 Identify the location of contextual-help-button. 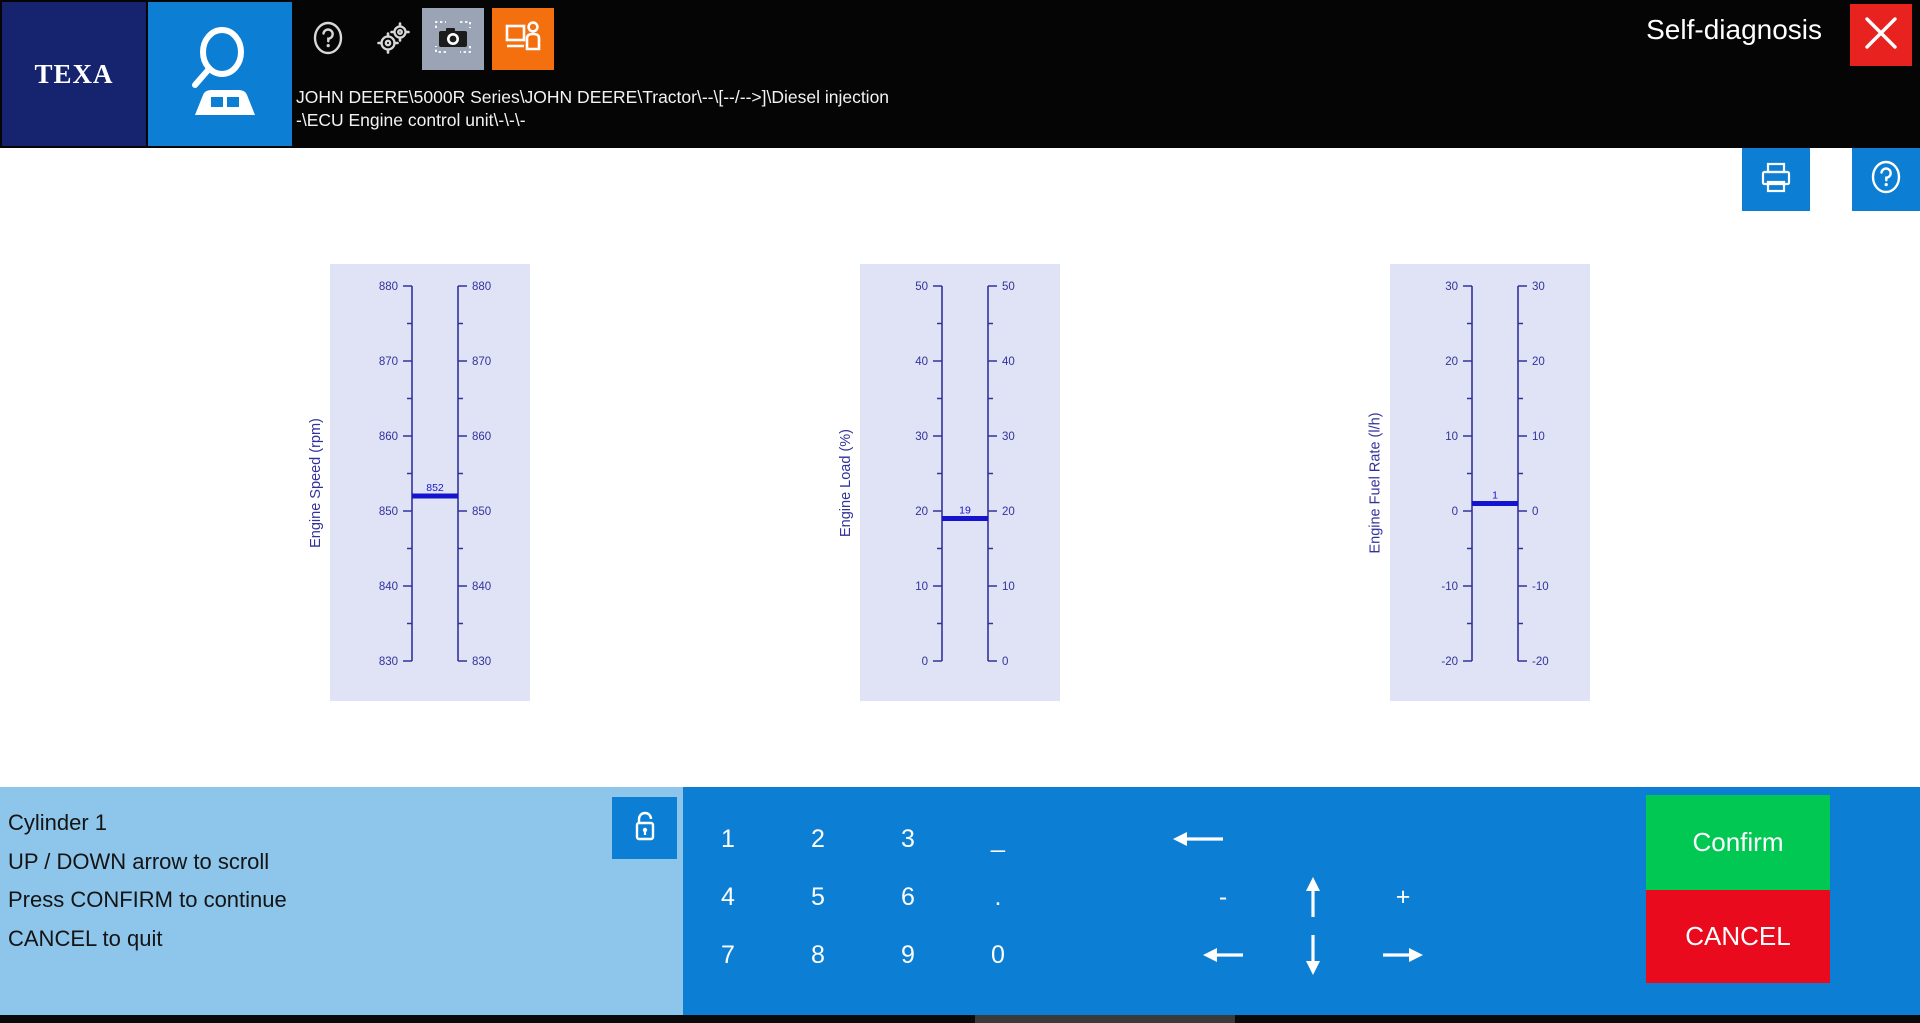
(1886, 179).